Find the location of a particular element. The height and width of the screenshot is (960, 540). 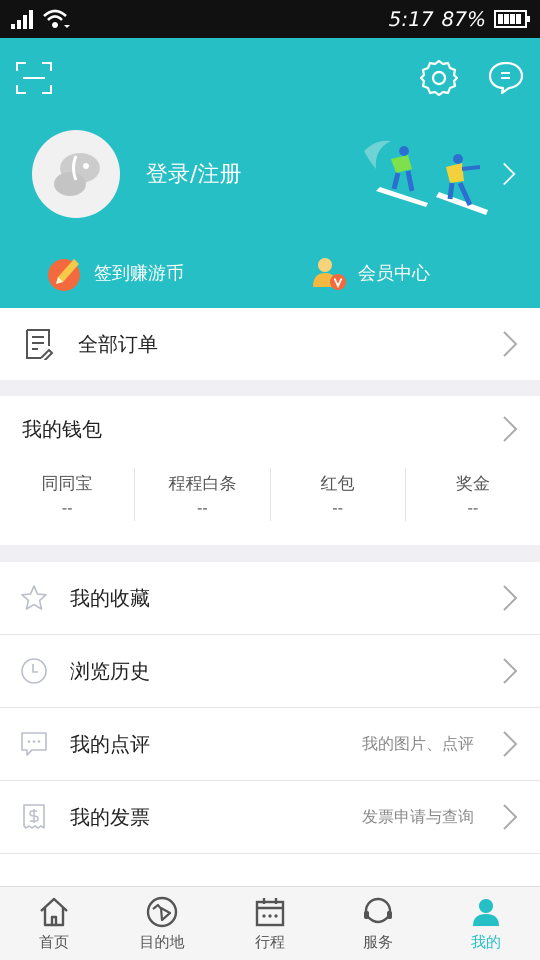

wallet-item-label: 程程白条 is located at coordinates (202, 483).